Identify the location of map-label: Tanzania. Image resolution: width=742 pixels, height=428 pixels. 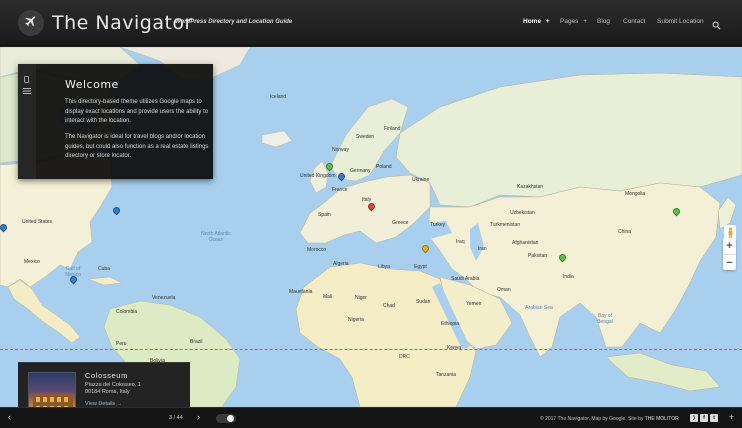
(446, 375).